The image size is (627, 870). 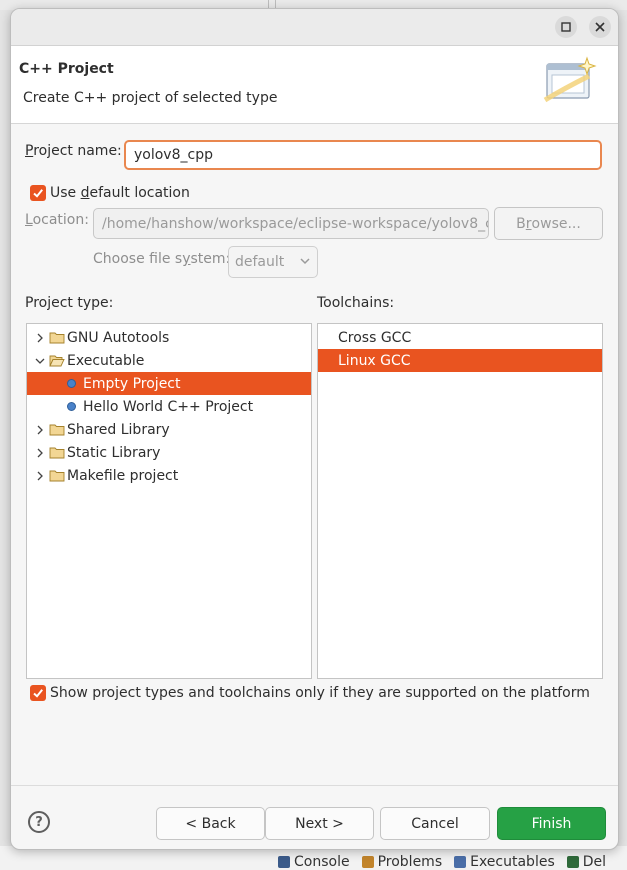 What do you see at coordinates (210, 259) in the screenshot?
I see `label-text: stem:` at bounding box center [210, 259].